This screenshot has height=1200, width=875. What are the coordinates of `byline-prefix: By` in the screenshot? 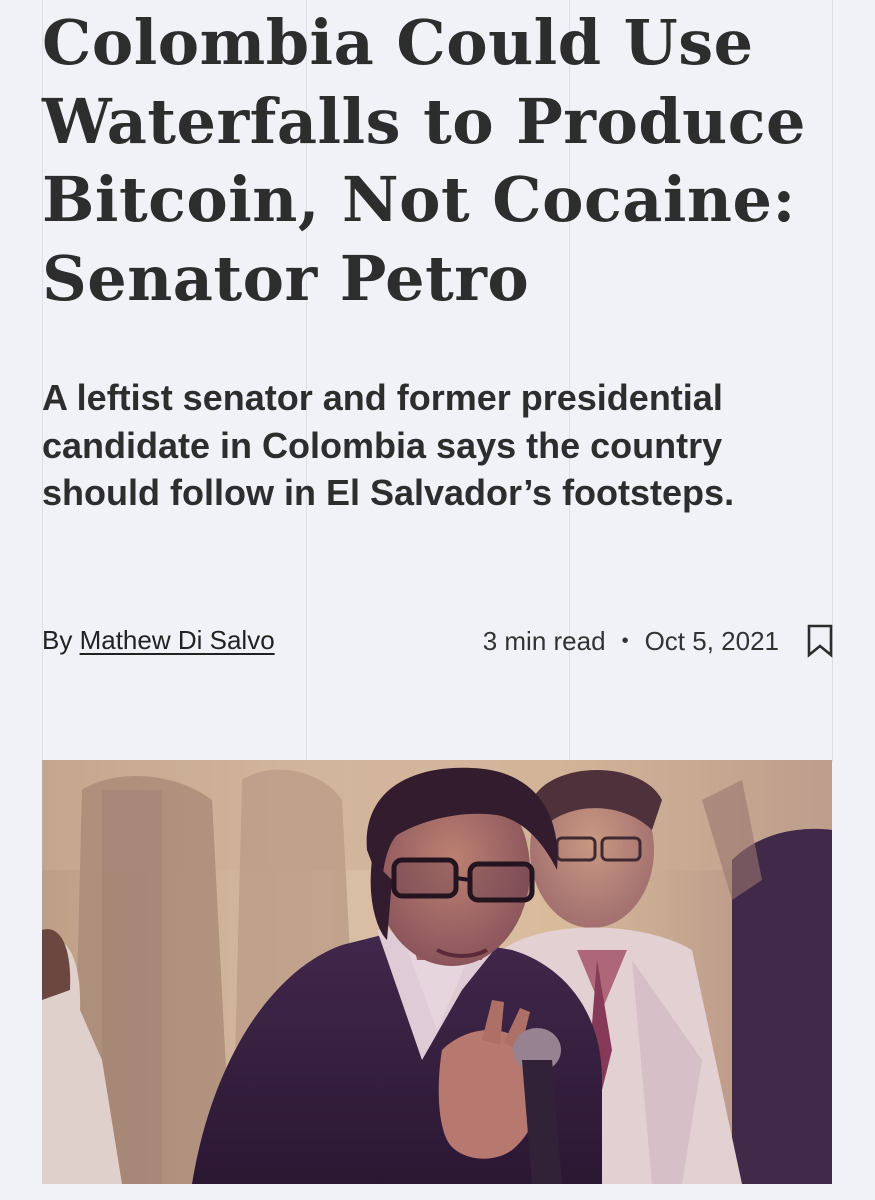 It's located at (57, 640).